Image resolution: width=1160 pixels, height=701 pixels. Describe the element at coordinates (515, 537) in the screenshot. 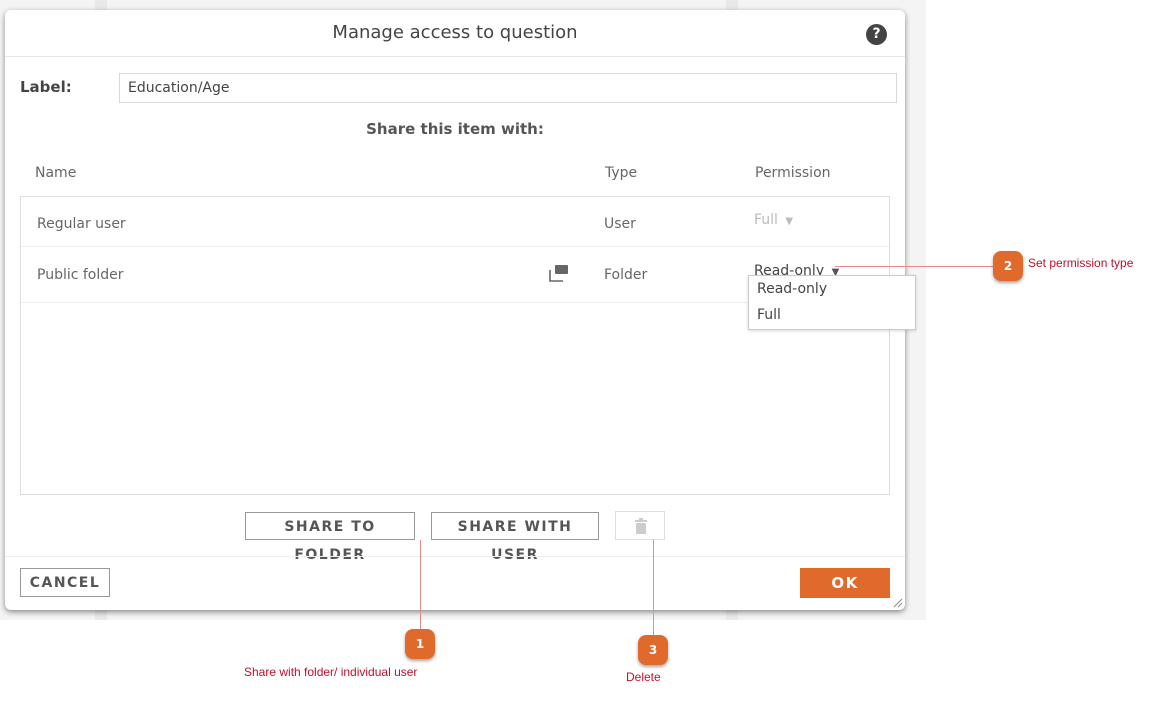

I see `share-with-user-button: SHARE WITH USER` at that location.